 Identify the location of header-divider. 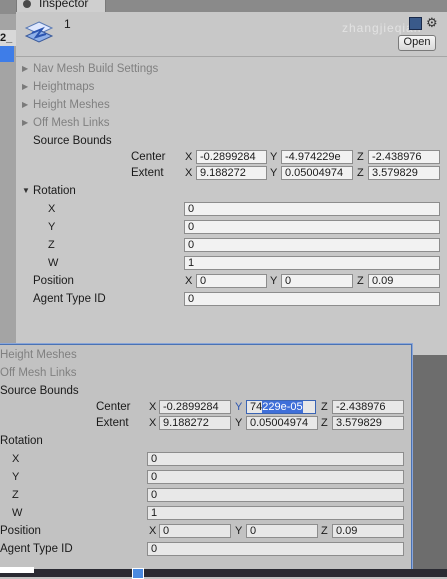
(231, 56).